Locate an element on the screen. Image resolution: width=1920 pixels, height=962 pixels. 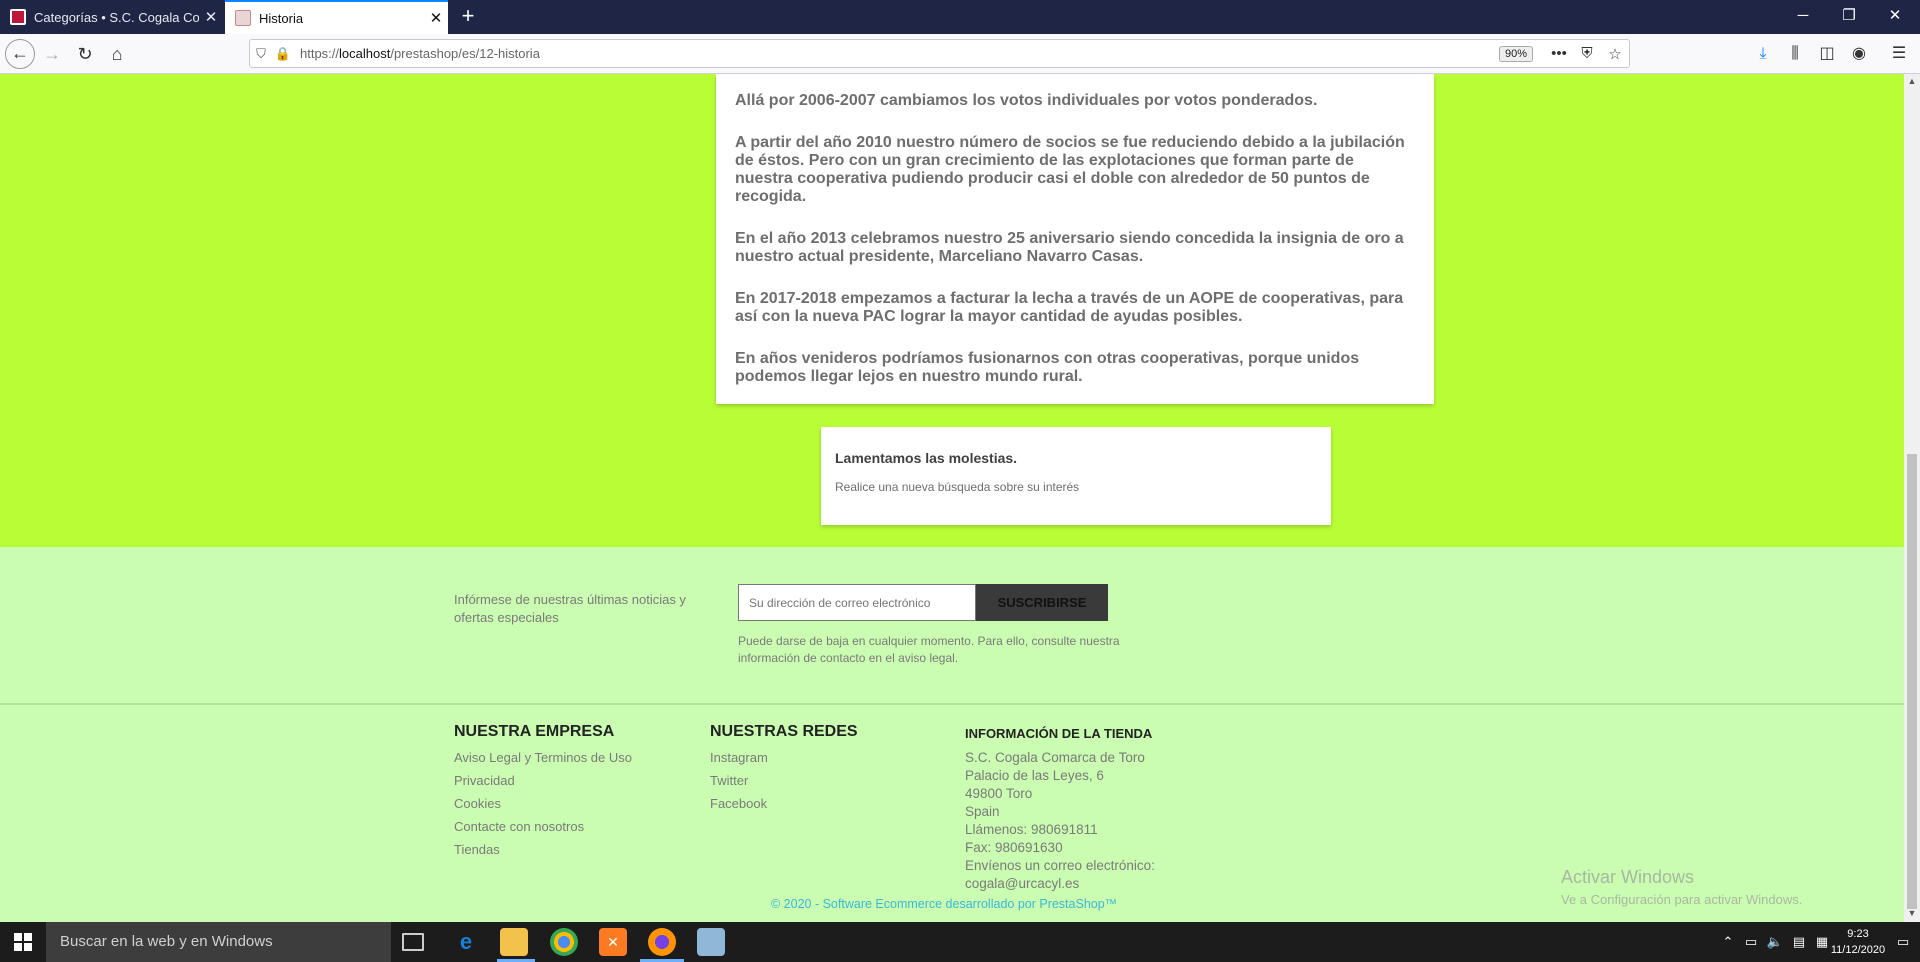
download-icon: ⤓ is located at coordinates (1763, 54).